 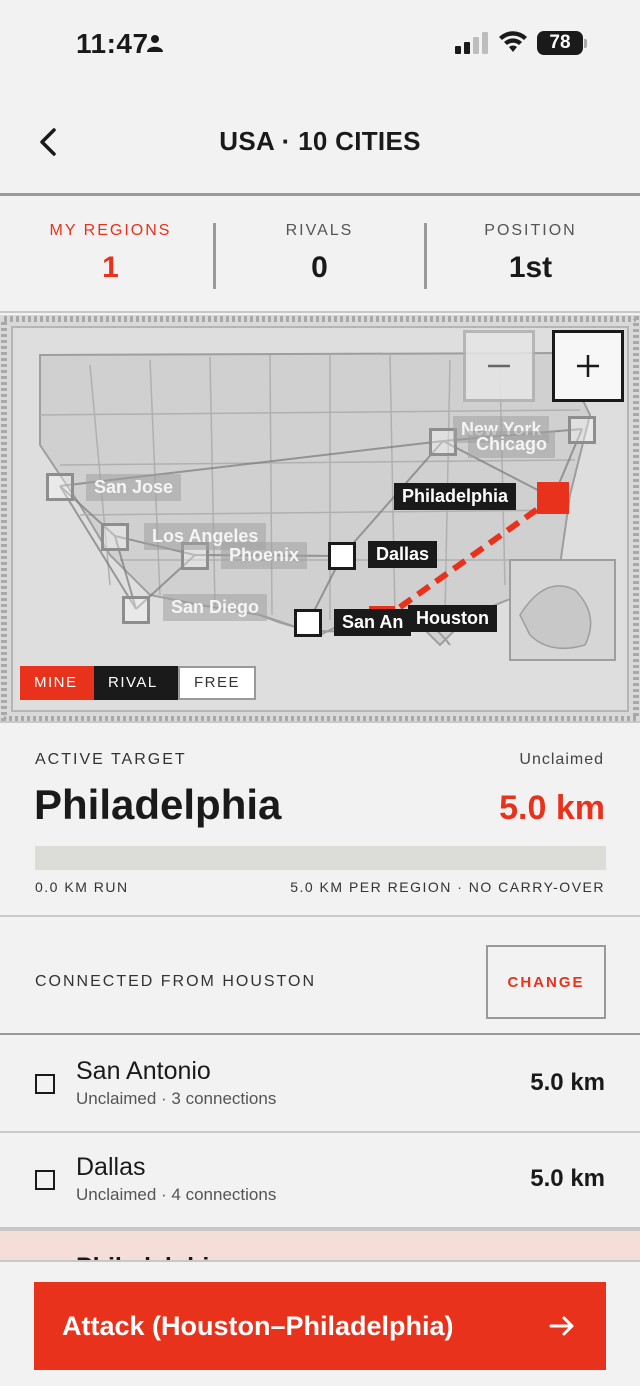 I want to click on bottom-action-bar: Attack (Houston–Philadelphia), so click(x=320, y=1323).